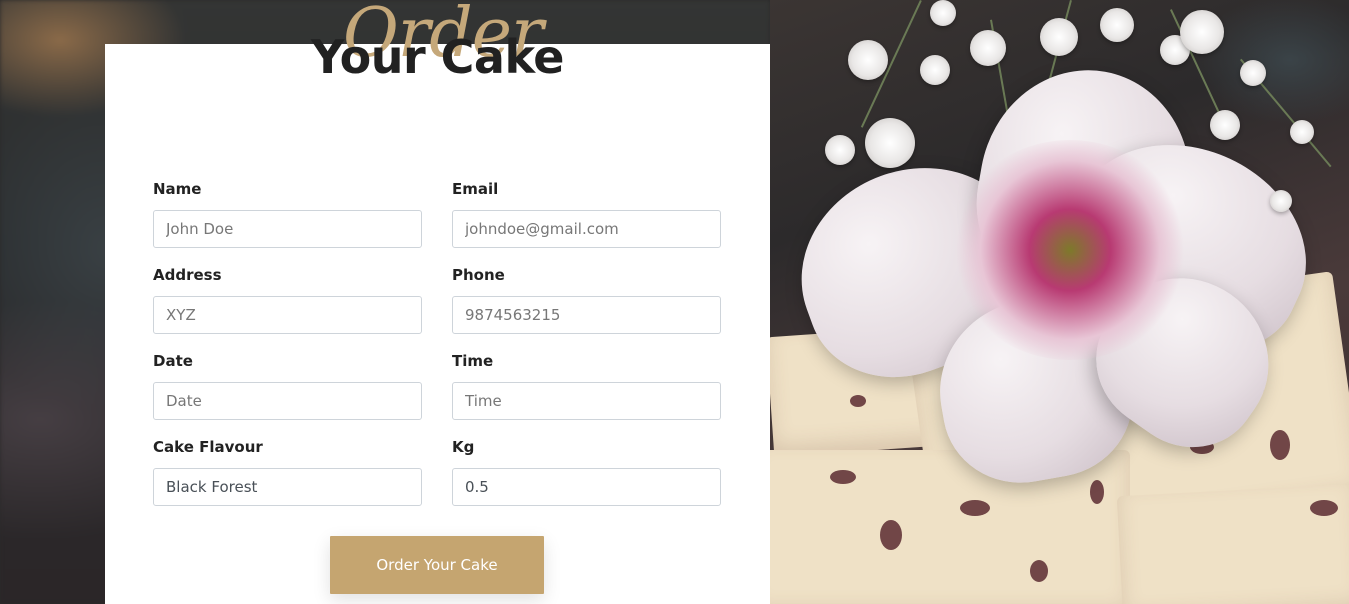  I want to click on date-field-group: Date, so click(287, 386).